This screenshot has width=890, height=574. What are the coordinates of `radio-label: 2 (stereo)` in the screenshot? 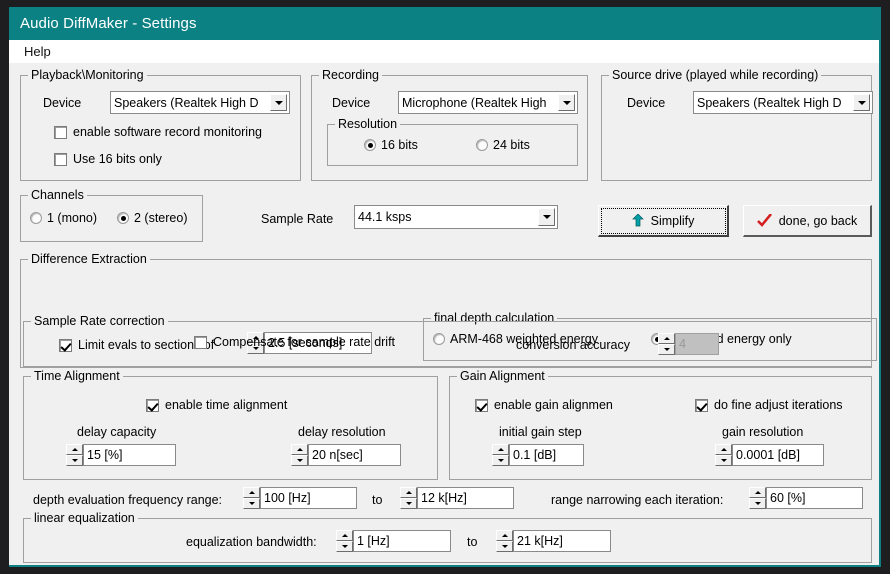 It's located at (161, 218).